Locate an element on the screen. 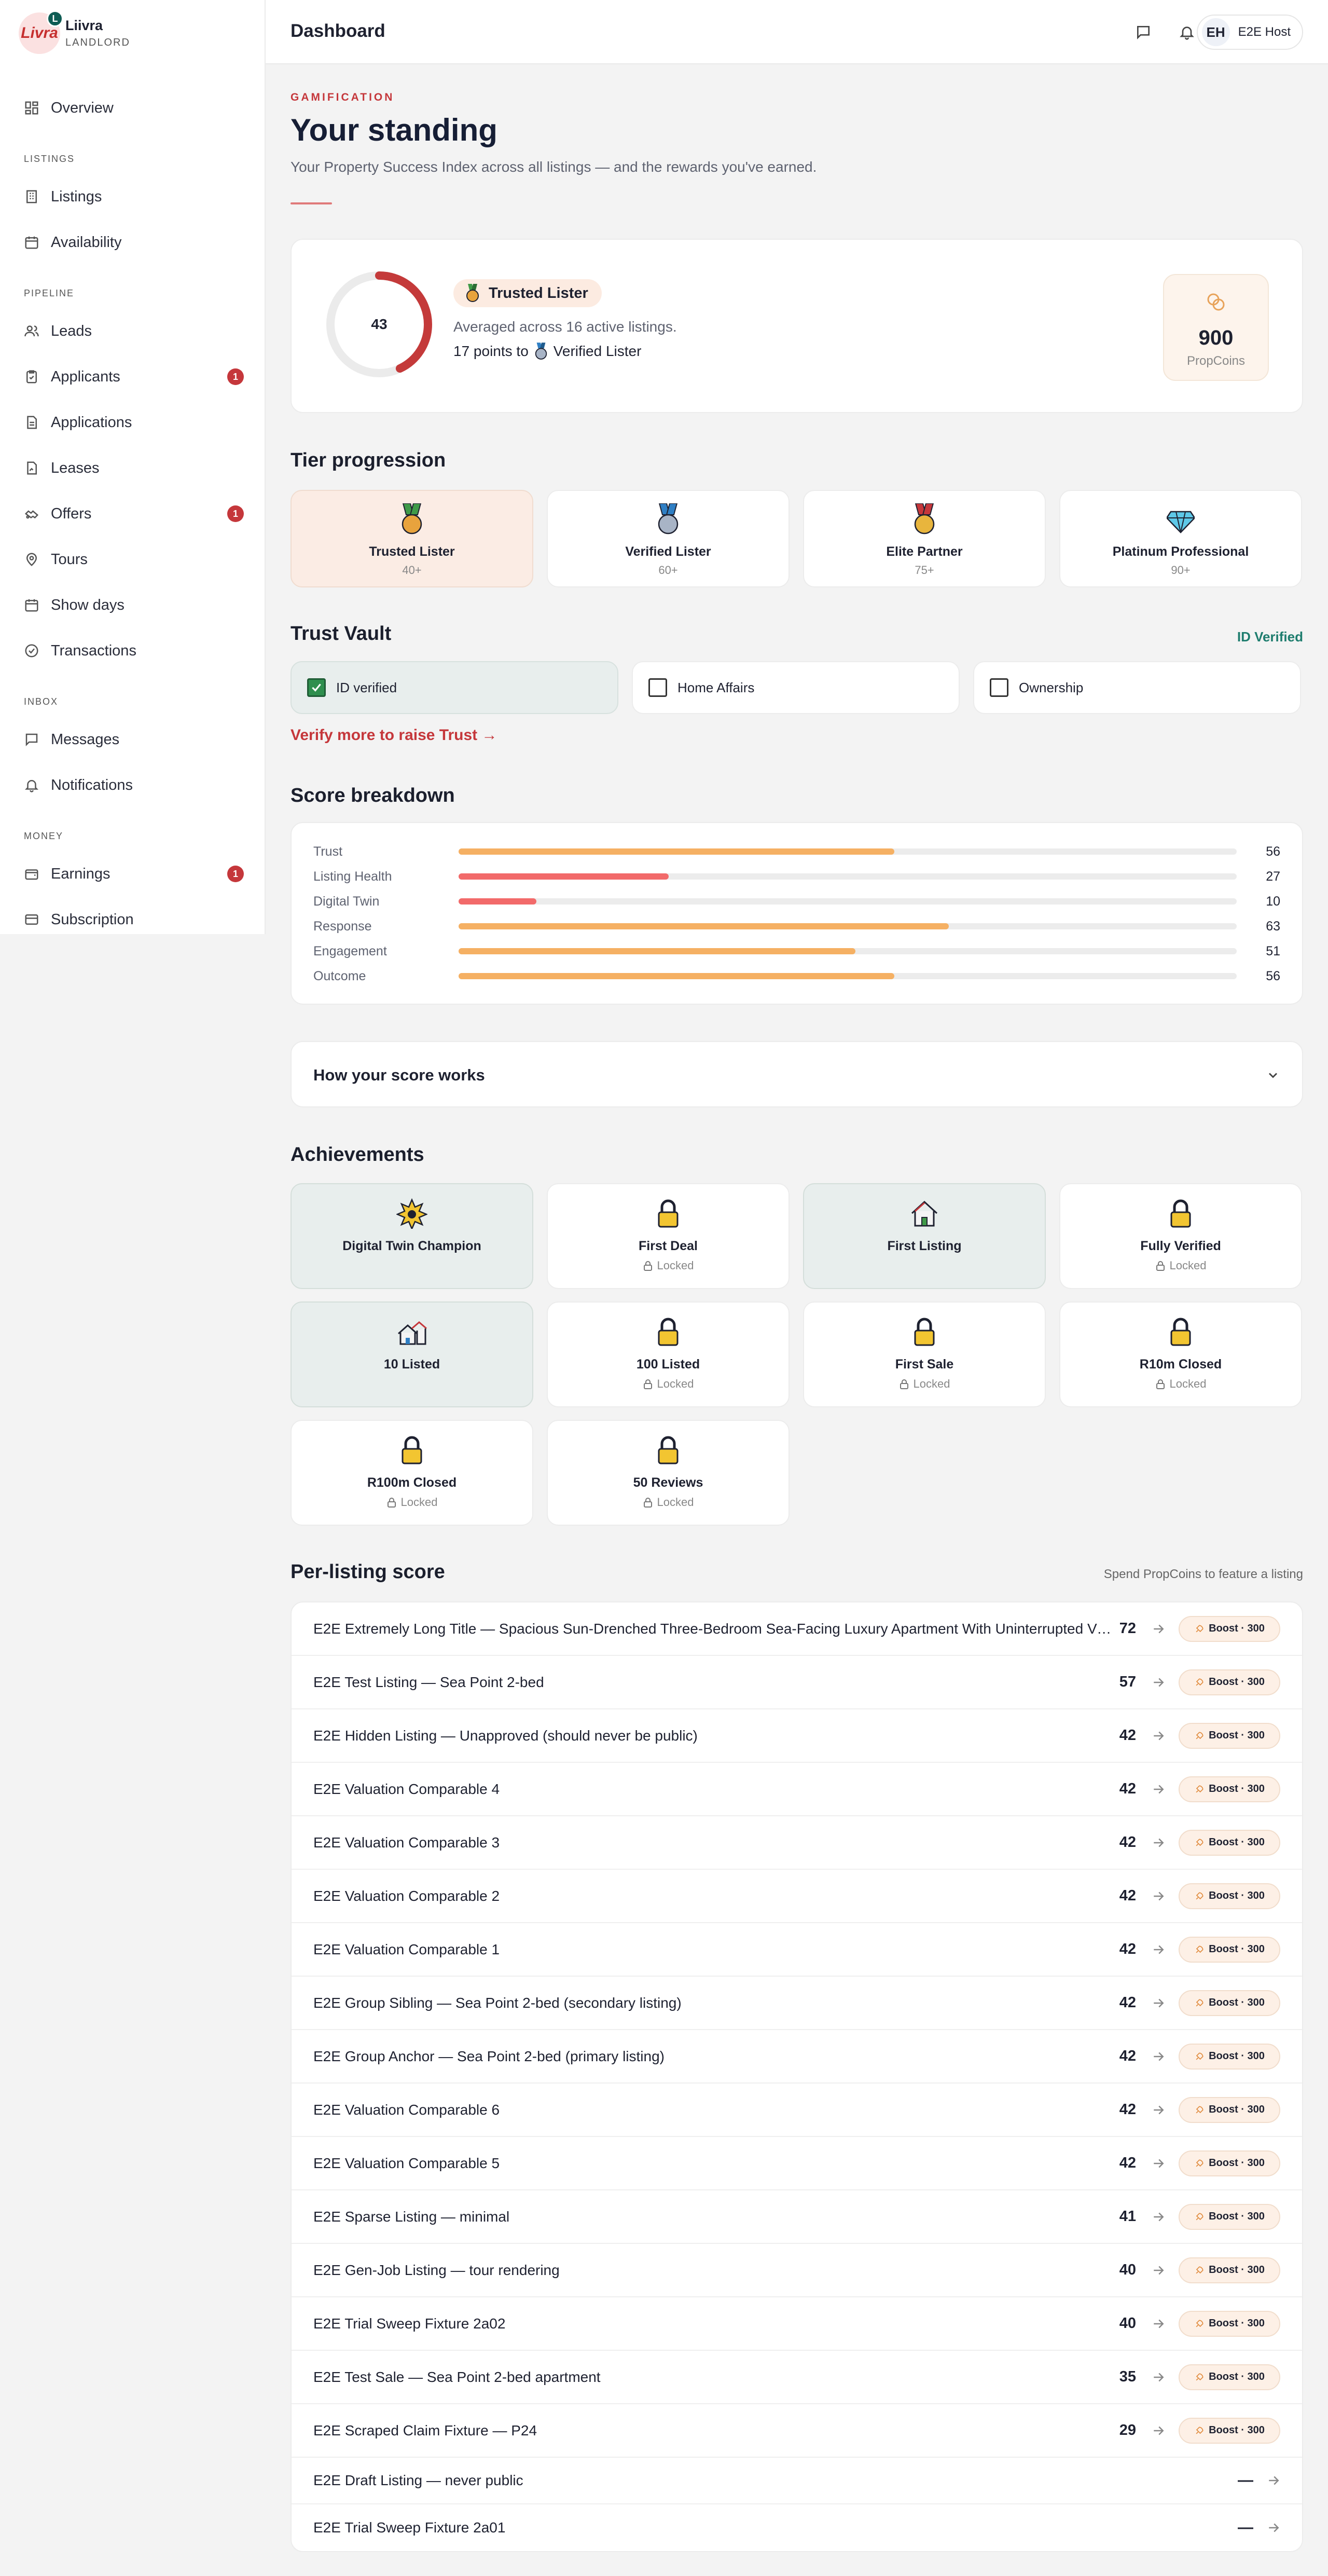 The height and width of the screenshot is (2576, 1328). sidebar-item-transactions: Transactions is located at coordinates (134, 651).